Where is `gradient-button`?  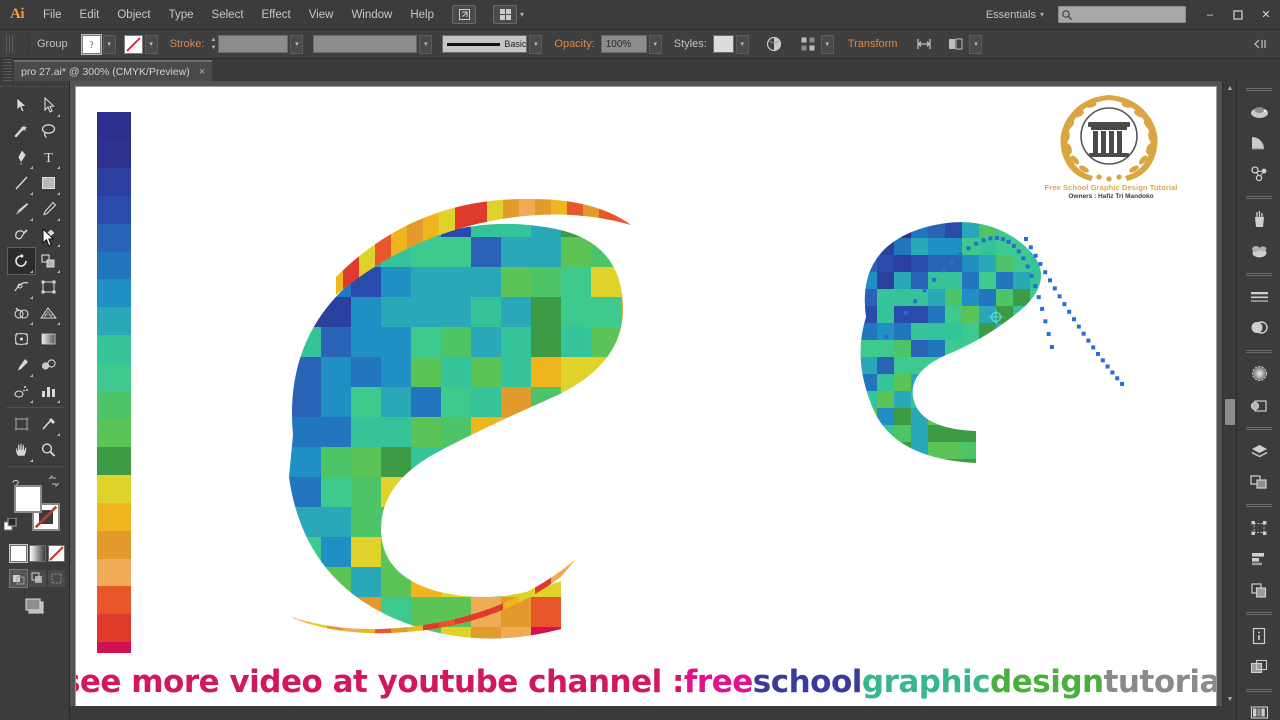 gradient-button is located at coordinates (37, 553).